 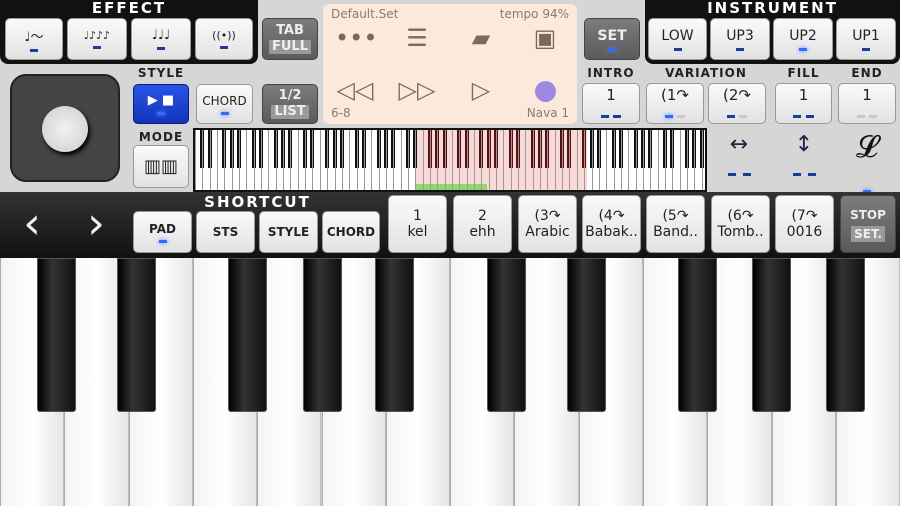 I want to click on intro-label: INTRO, so click(x=611, y=73).